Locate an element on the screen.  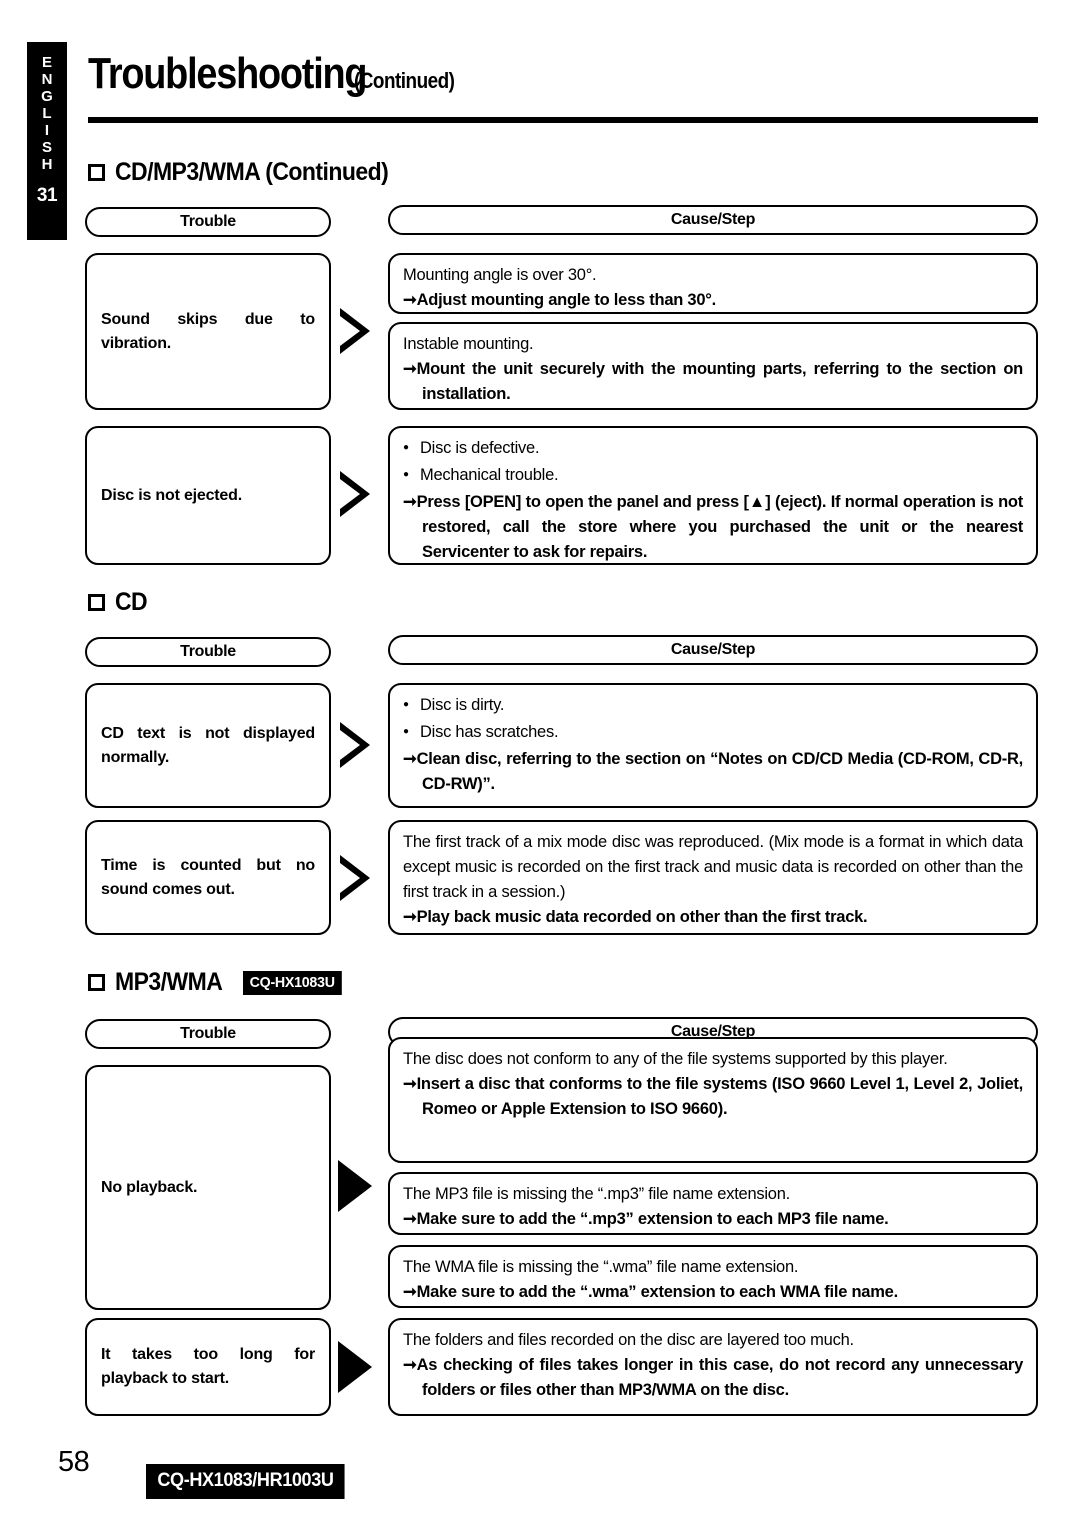
trouble-text: It takes too long for playback to start. is located at coordinates (208, 1366).